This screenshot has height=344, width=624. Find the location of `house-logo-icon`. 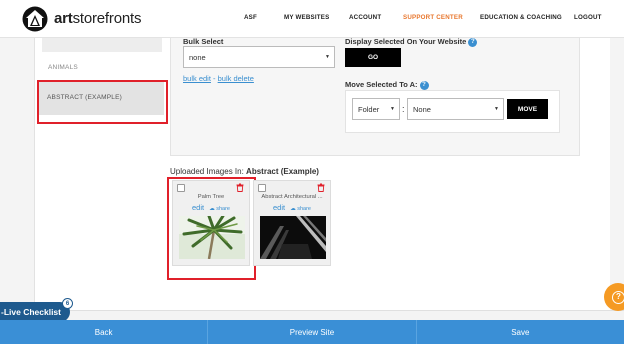

house-logo-icon is located at coordinates (35, 18).